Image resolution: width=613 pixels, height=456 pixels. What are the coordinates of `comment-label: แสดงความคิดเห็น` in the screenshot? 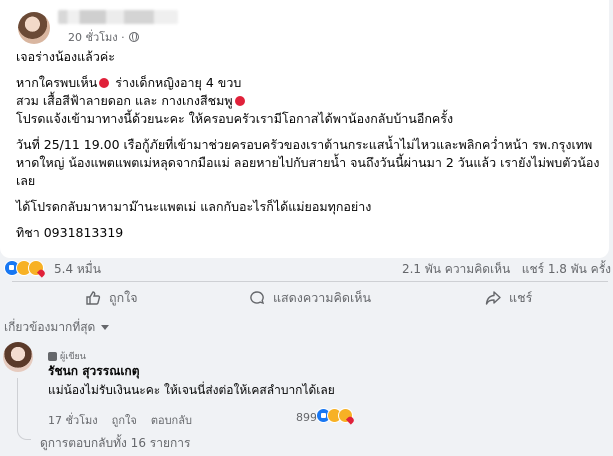 It's located at (322, 297).